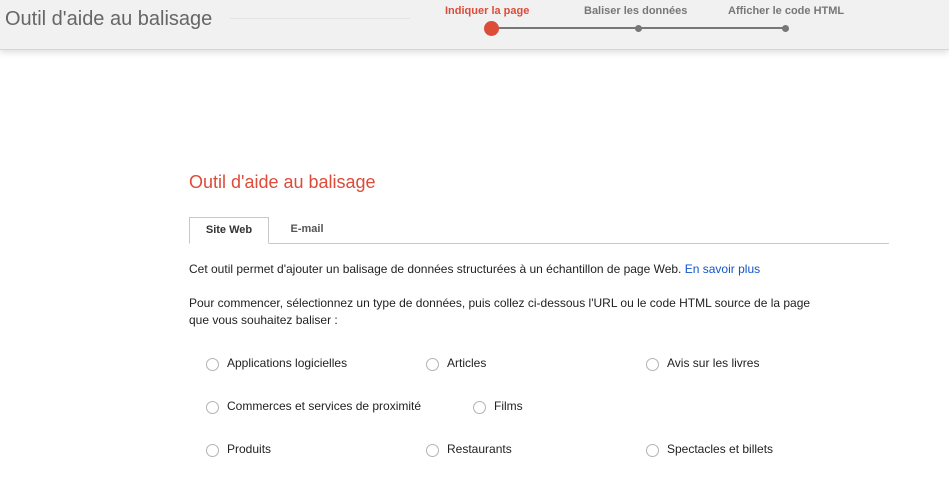 The width and height of the screenshot is (949, 477). What do you see at coordinates (638, 28) in the screenshot?
I see `step-tag-data-dot` at bounding box center [638, 28].